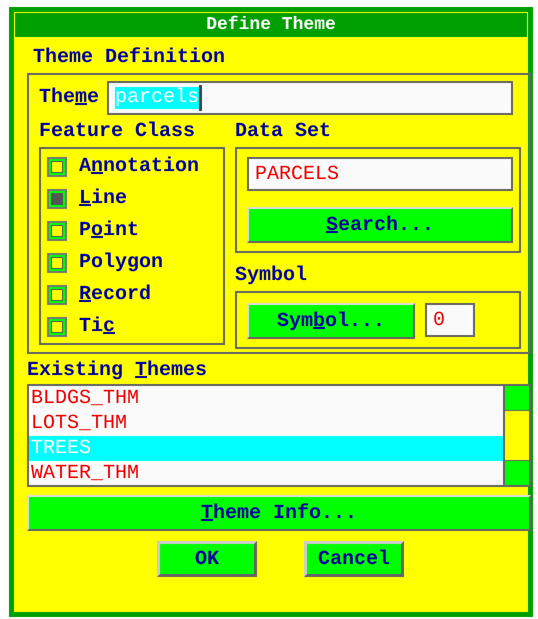 Image resolution: width=538 pixels, height=619 pixels. Describe the element at coordinates (271, 25) in the screenshot. I see `window-title: Define Theme` at that location.